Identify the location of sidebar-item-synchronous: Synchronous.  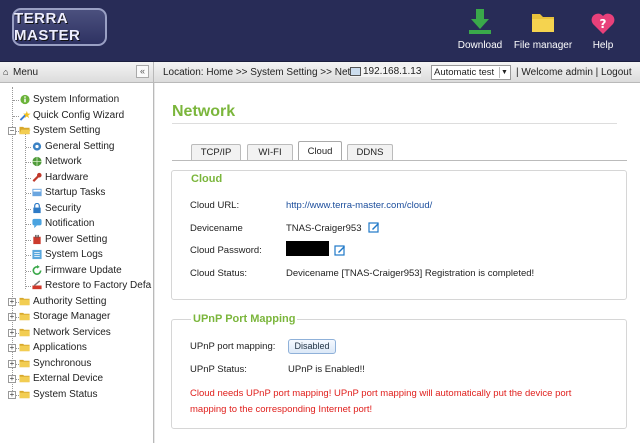
(55, 363).